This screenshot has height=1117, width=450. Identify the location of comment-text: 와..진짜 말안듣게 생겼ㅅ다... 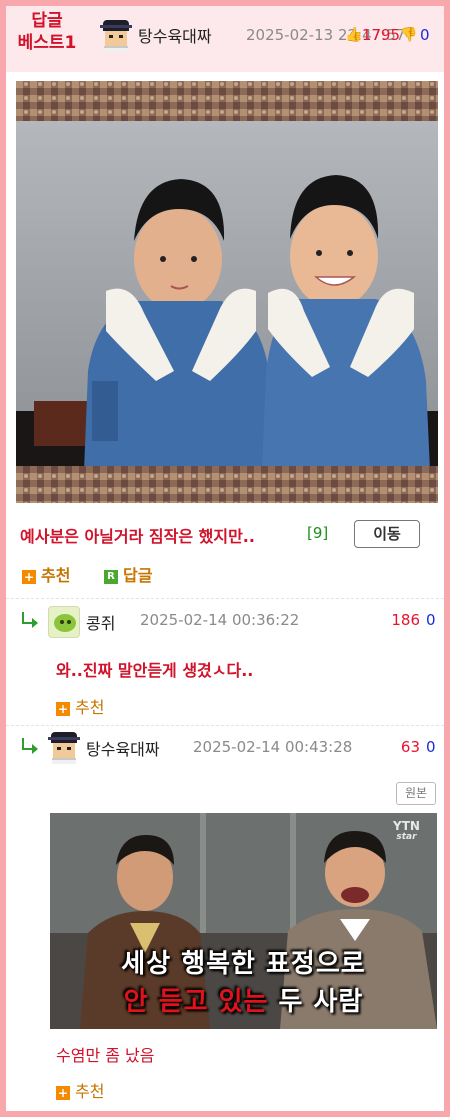
(155, 670).